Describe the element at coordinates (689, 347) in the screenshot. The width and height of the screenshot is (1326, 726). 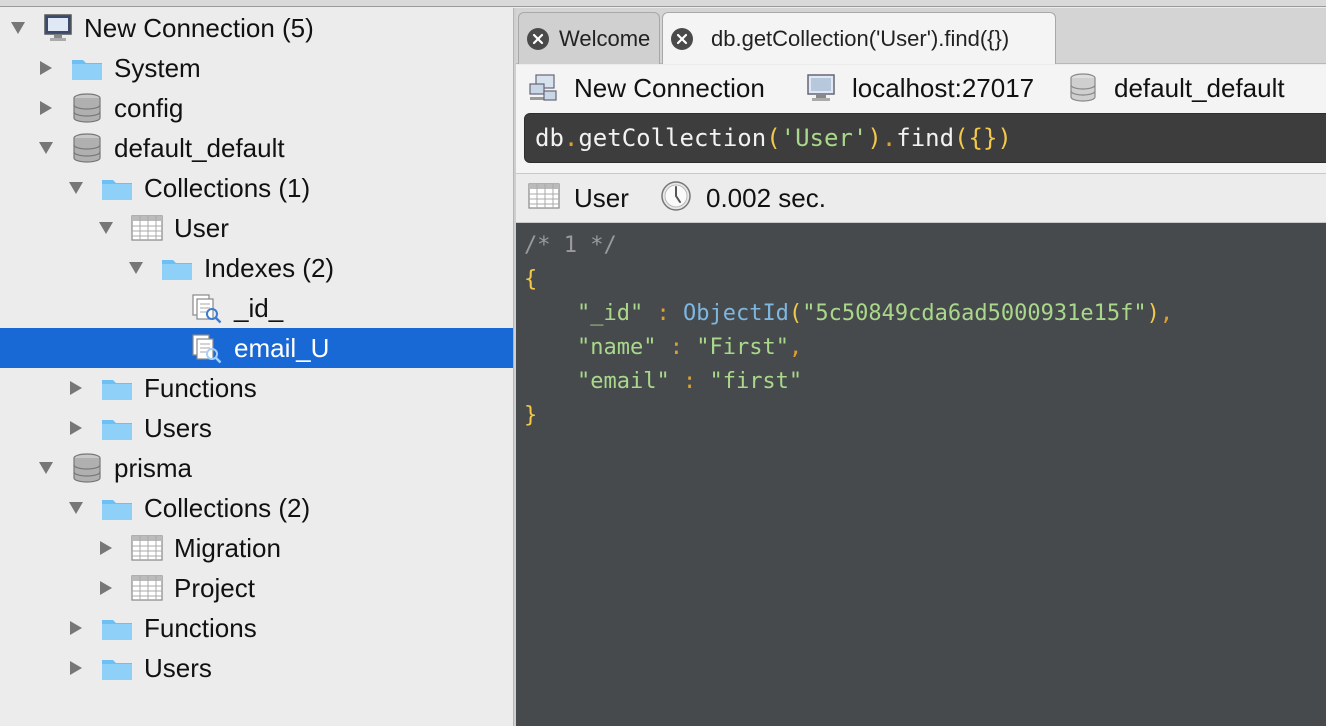
I see `document-field-name: "name" : "First",` at that location.